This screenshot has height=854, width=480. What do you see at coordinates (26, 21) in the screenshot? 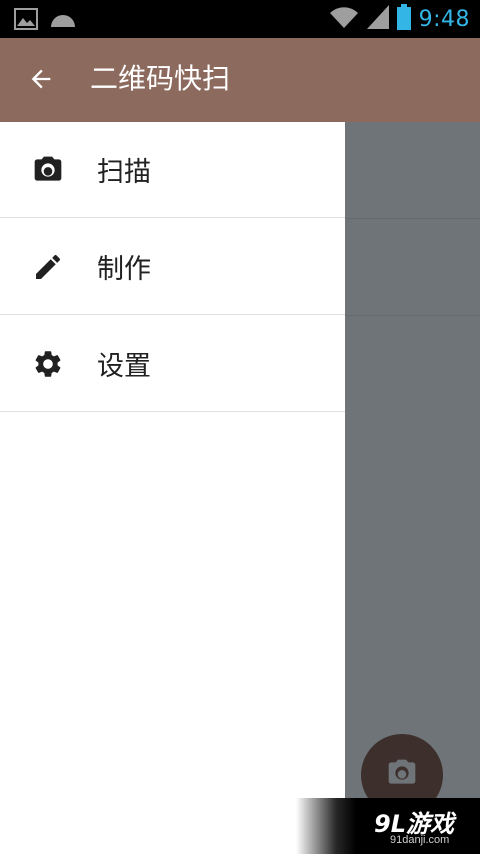
I see `image-icon` at bounding box center [26, 21].